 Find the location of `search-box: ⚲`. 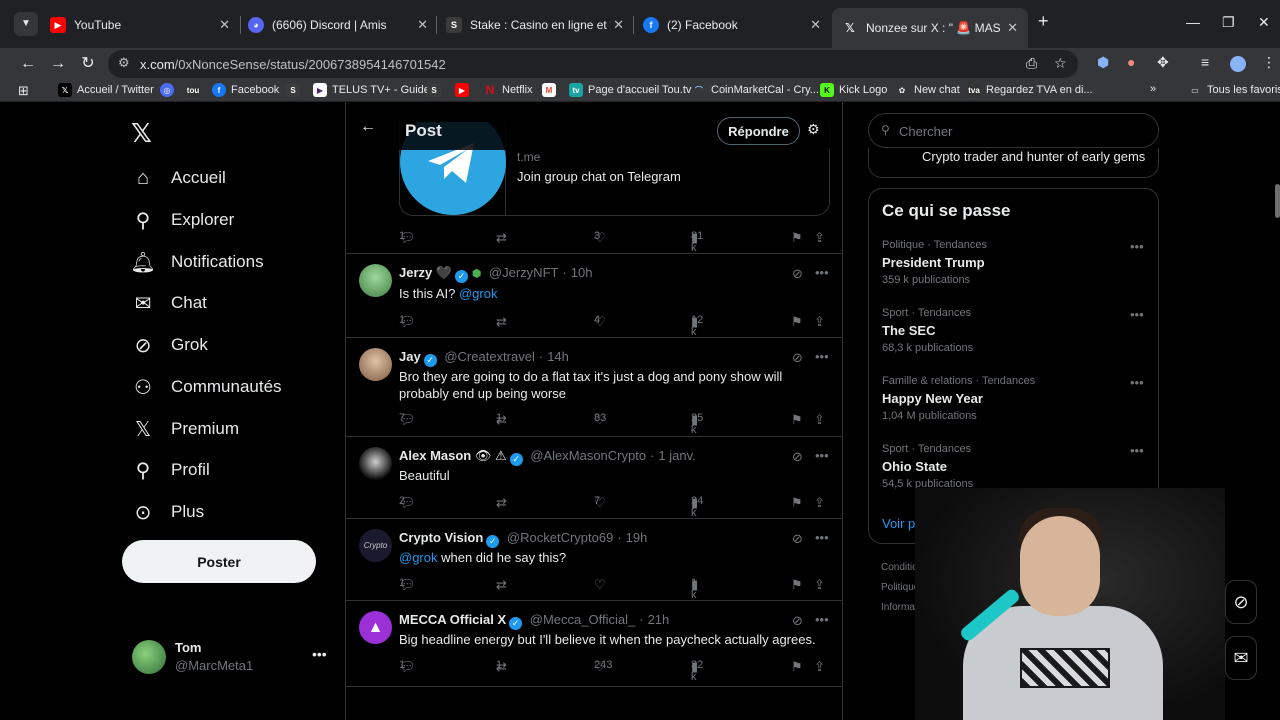

search-box: ⚲ is located at coordinates (1013, 130).